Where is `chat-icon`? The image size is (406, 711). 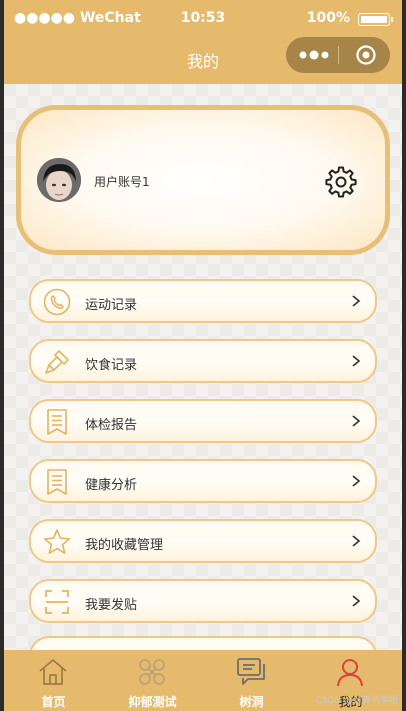 chat-icon is located at coordinates (251, 671).